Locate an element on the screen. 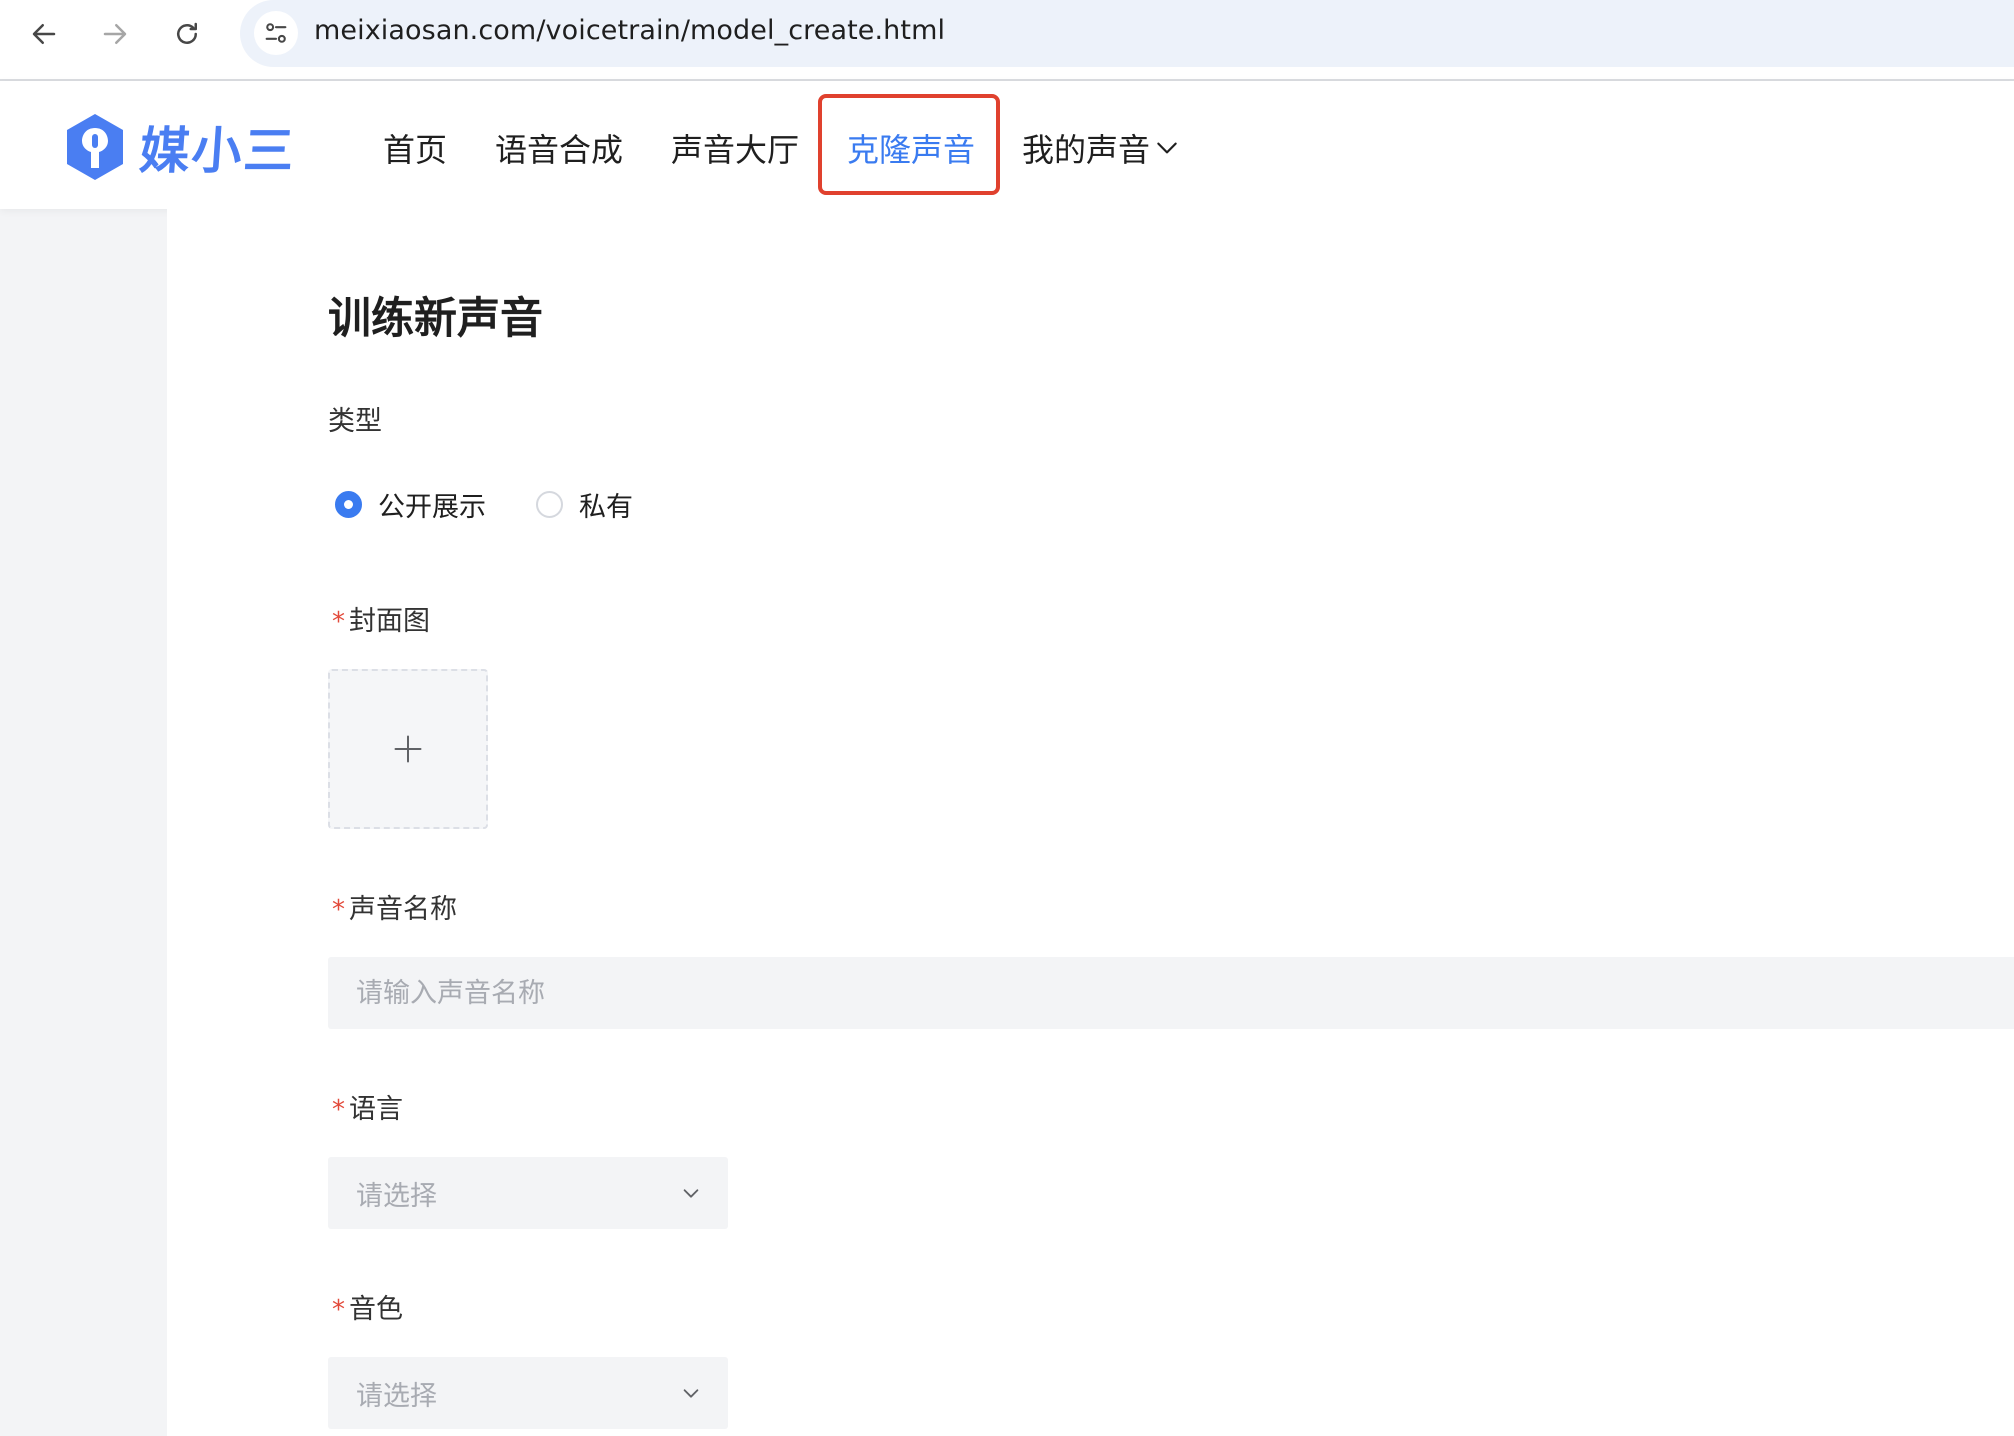 The height and width of the screenshot is (1436, 2014). reload-icon is located at coordinates (187, 33).